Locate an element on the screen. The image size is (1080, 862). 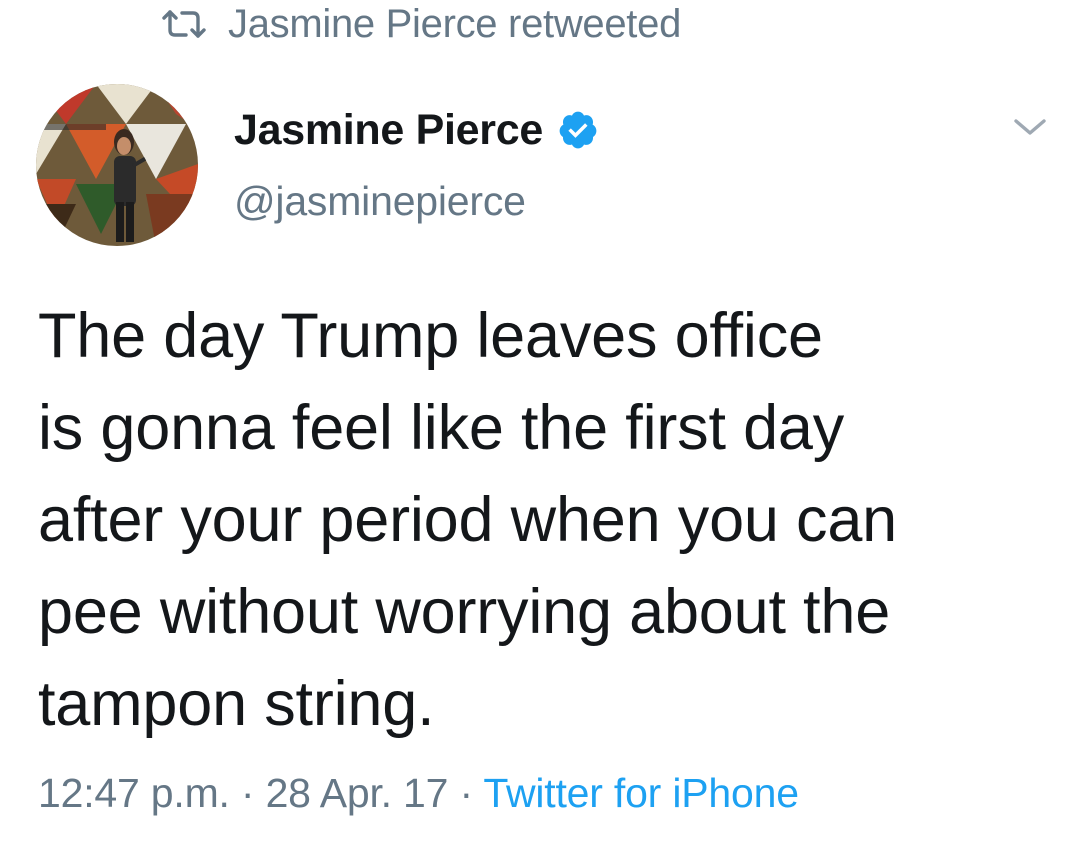
author-handle: @jasminepierce is located at coordinates (380, 201).